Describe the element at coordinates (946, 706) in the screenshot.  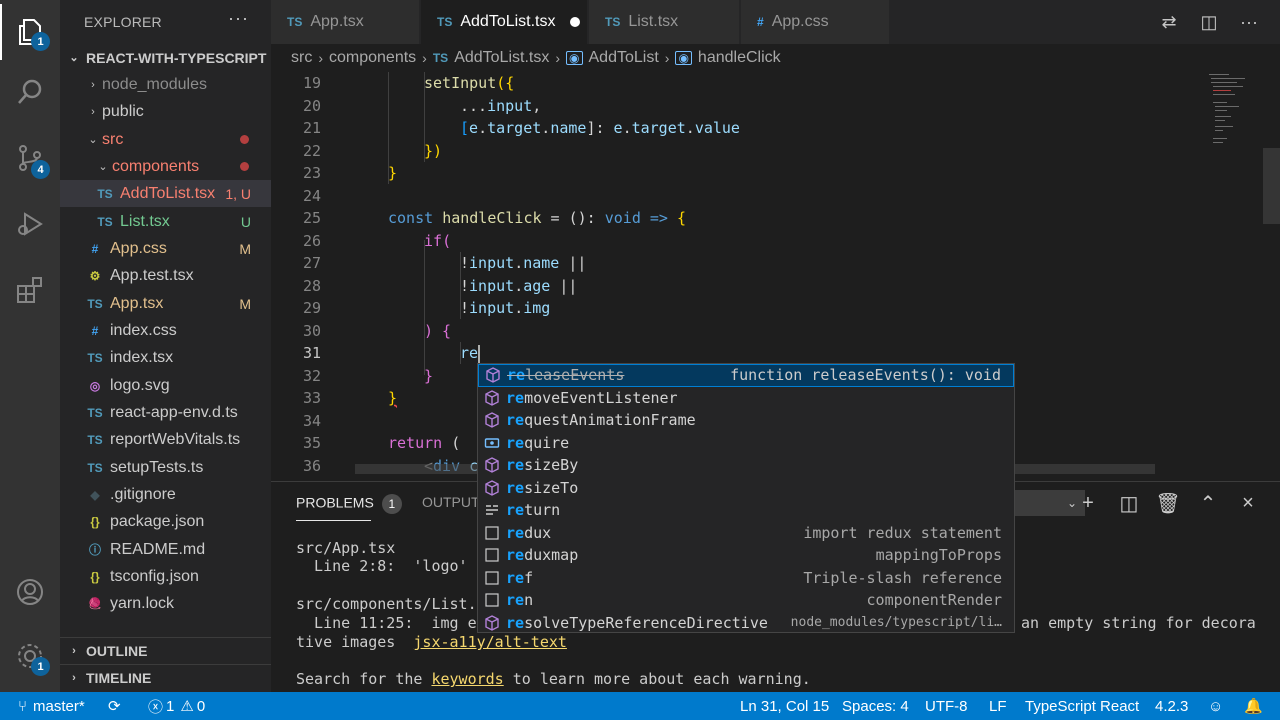
I see `encoding: UTF-8` at that location.